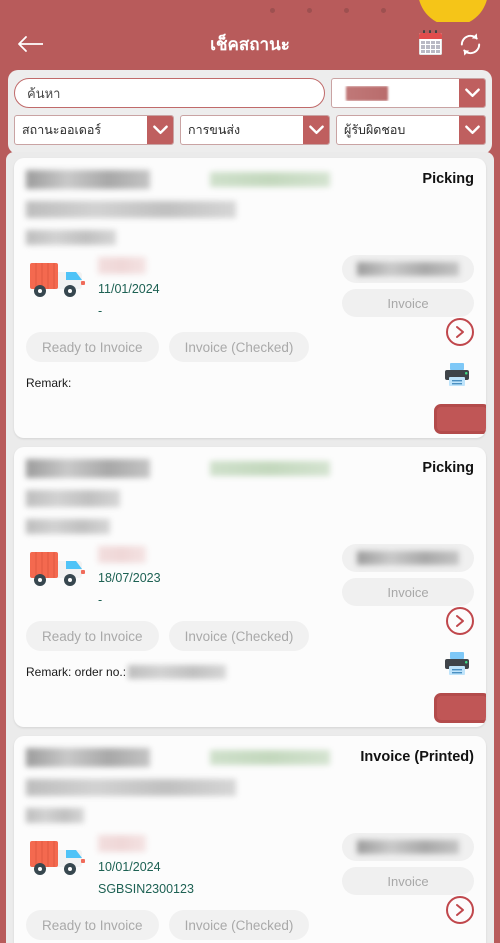 This screenshot has width=500, height=943. Describe the element at coordinates (169, 93) in the screenshot. I see `search-input` at that location.